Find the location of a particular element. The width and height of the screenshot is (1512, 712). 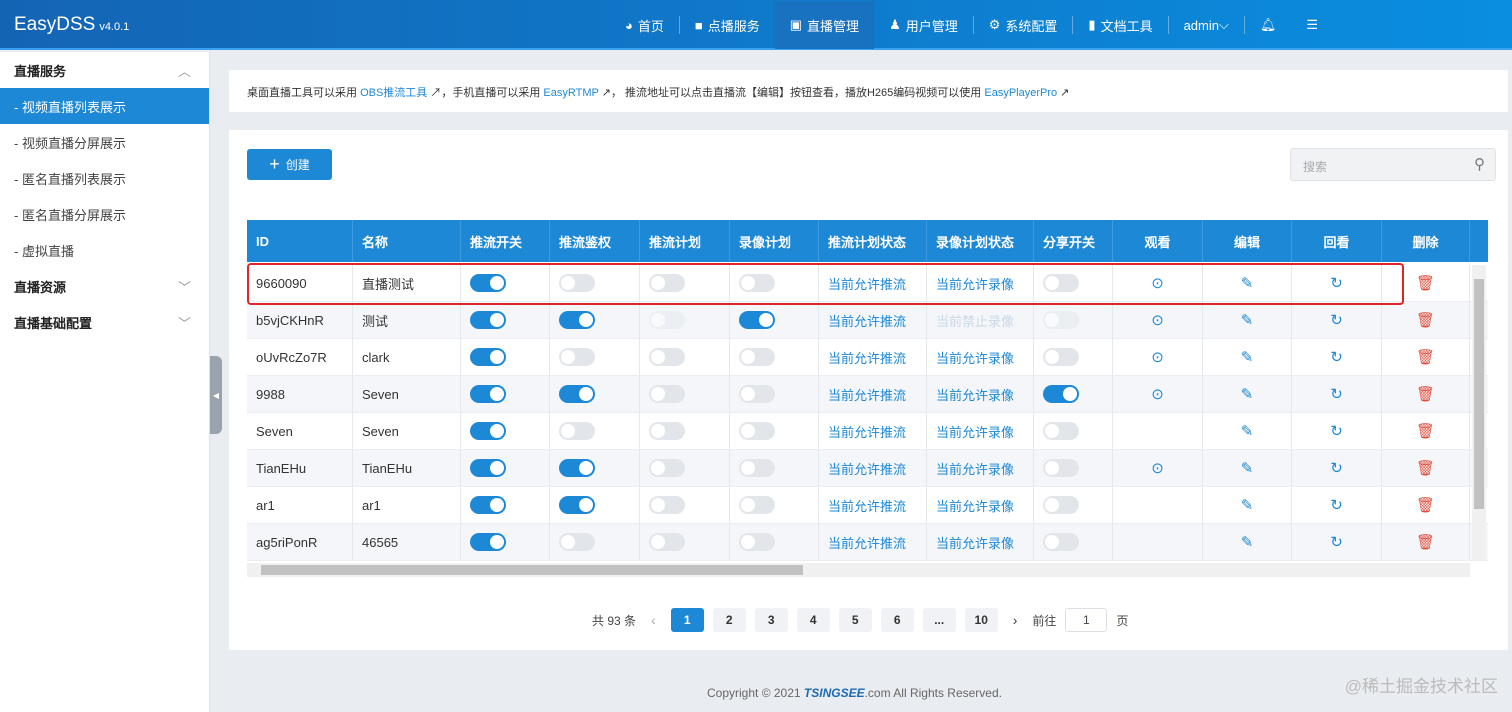

sidebar-item: - 虚拟直播 is located at coordinates (104, 250).